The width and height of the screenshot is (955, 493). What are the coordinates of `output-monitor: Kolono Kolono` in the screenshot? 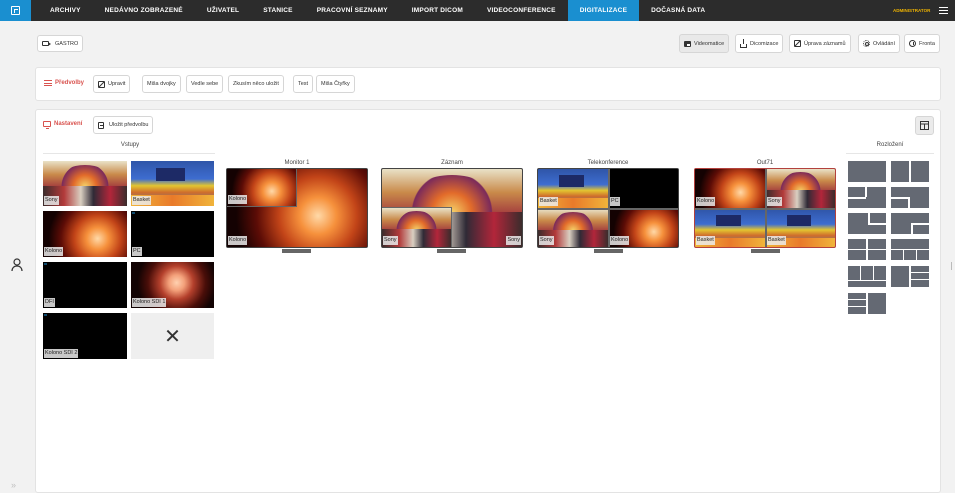 It's located at (297, 208).